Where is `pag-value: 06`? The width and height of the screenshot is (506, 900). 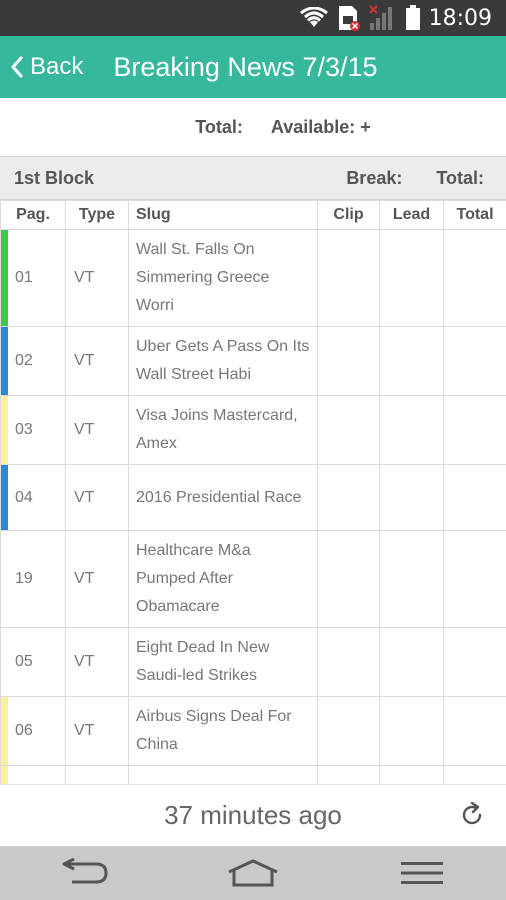
pag-value: 06 is located at coordinates (24, 730).